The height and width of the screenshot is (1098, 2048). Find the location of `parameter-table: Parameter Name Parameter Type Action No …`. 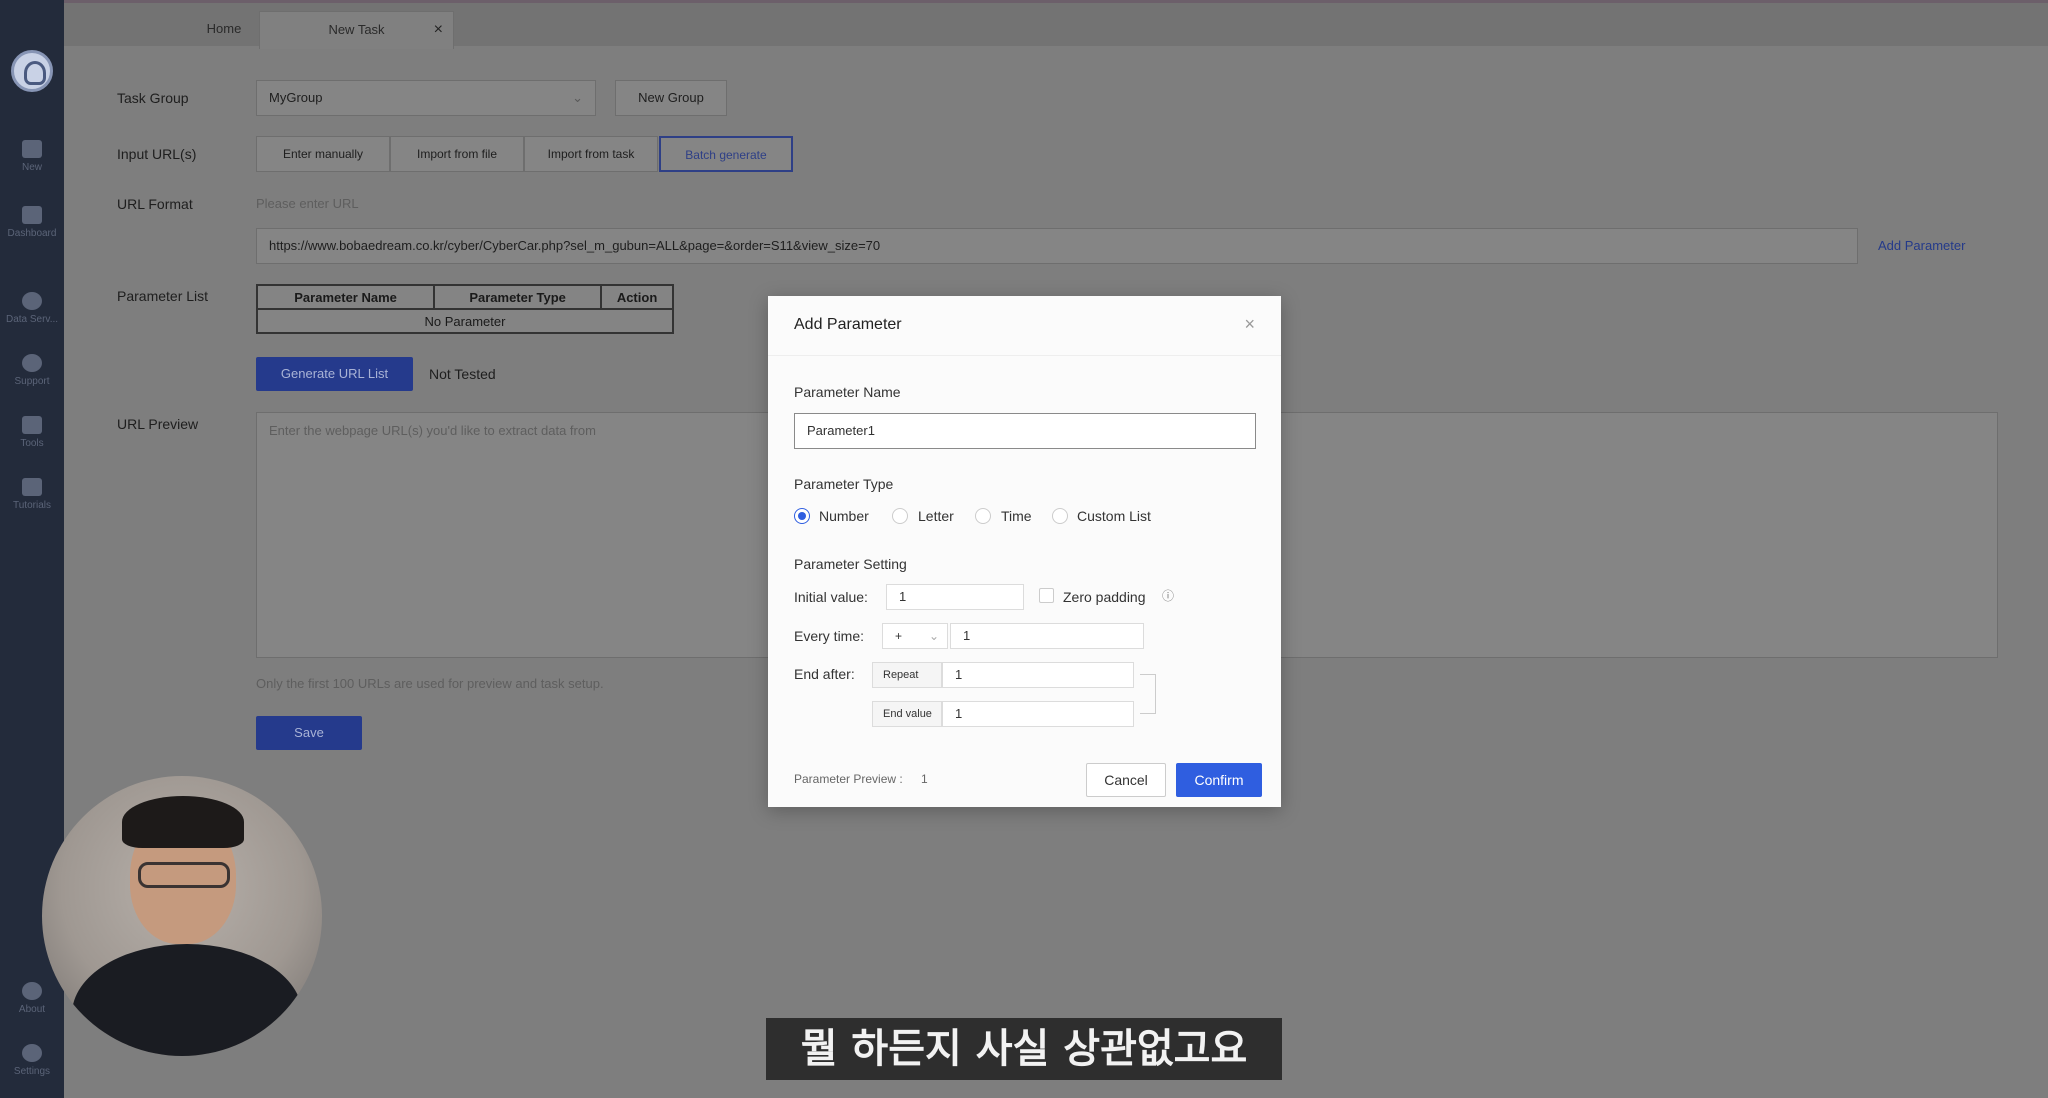

parameter-table: Parameter Name Parameter Type Action No … is located at coordinates (464, 309).